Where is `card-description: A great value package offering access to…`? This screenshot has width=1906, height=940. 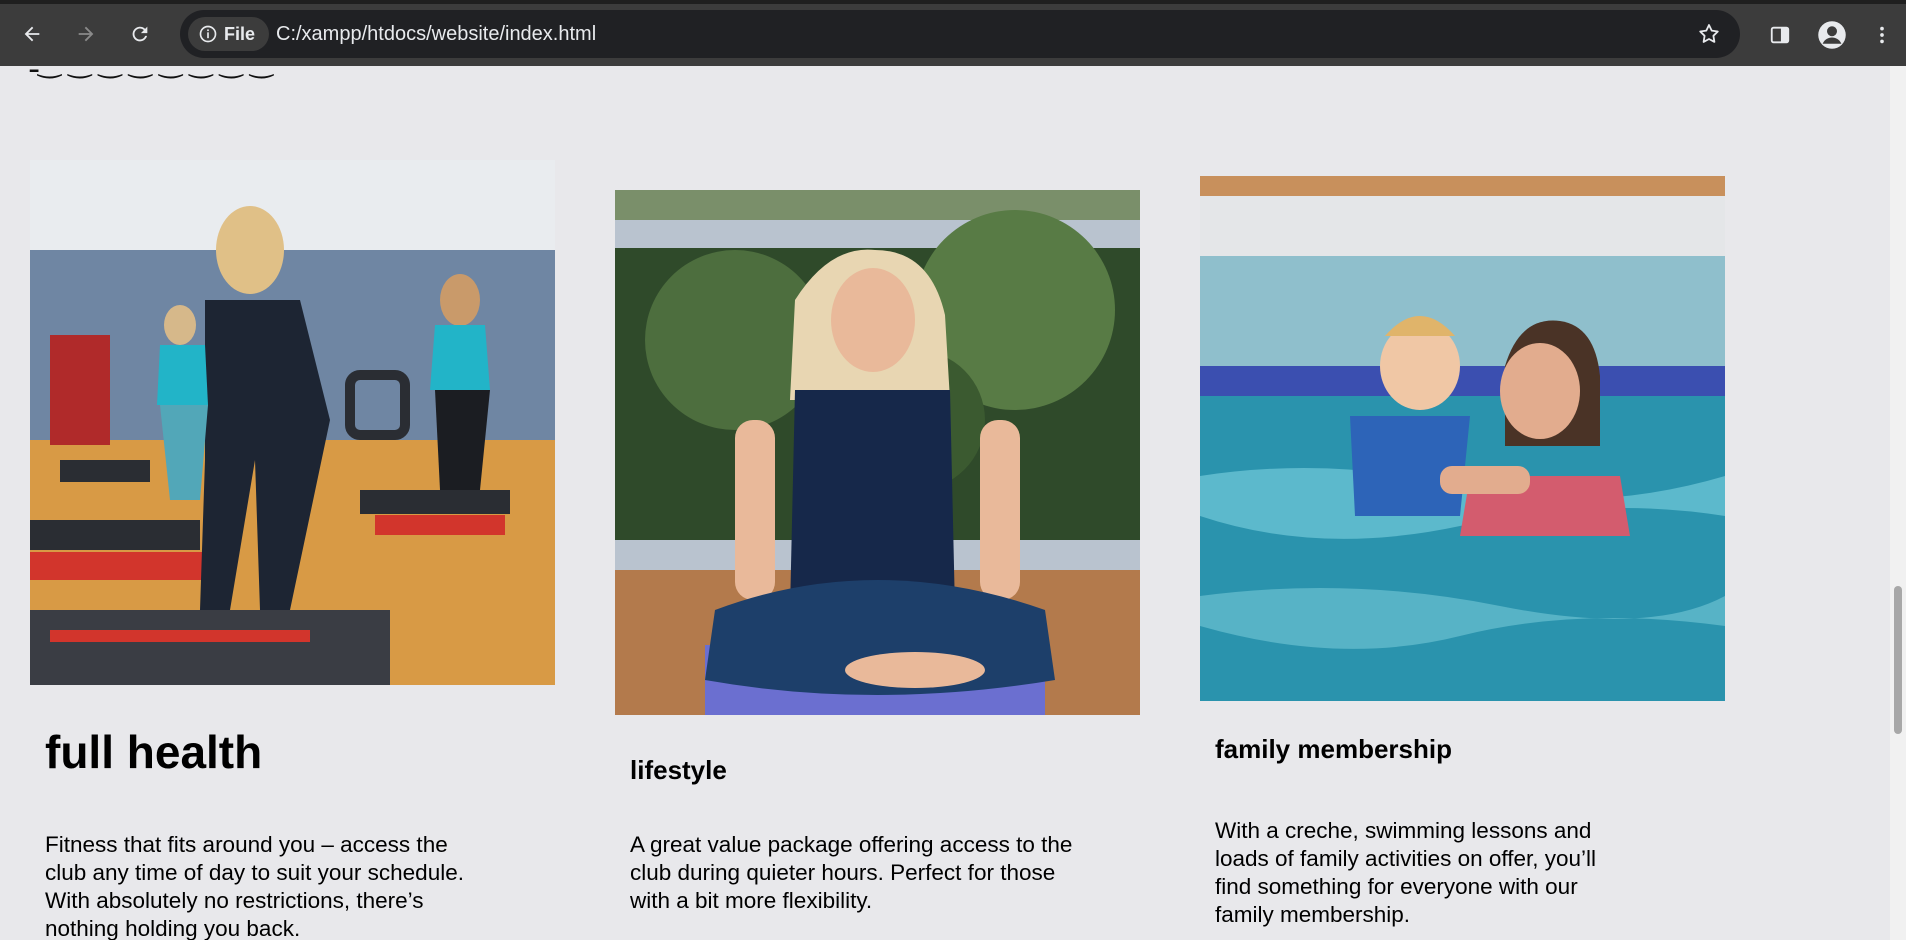 card-description: A great value package offering access to… is located at coordinates (851, 872).